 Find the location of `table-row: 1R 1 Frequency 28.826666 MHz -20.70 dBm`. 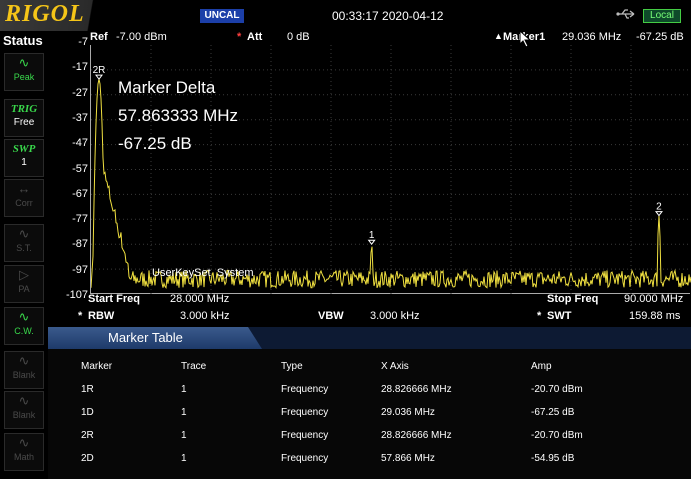

table-row: 1R 1 Frequency 28.826666 MHz -20.70 dBm is located at coordinates (369, 392).